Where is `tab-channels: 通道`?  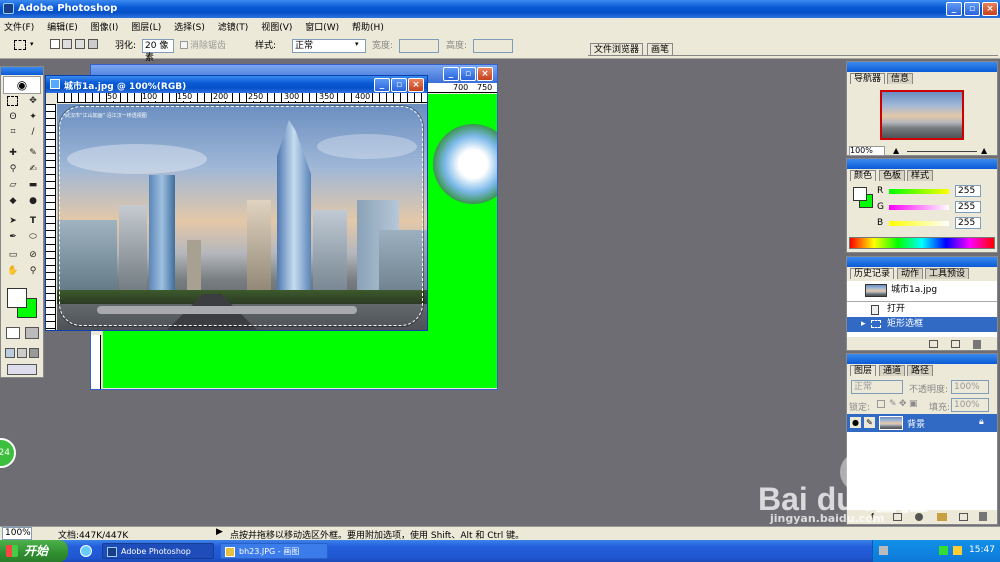 tab-channels: 通道 is located at coordinates (892, 370).